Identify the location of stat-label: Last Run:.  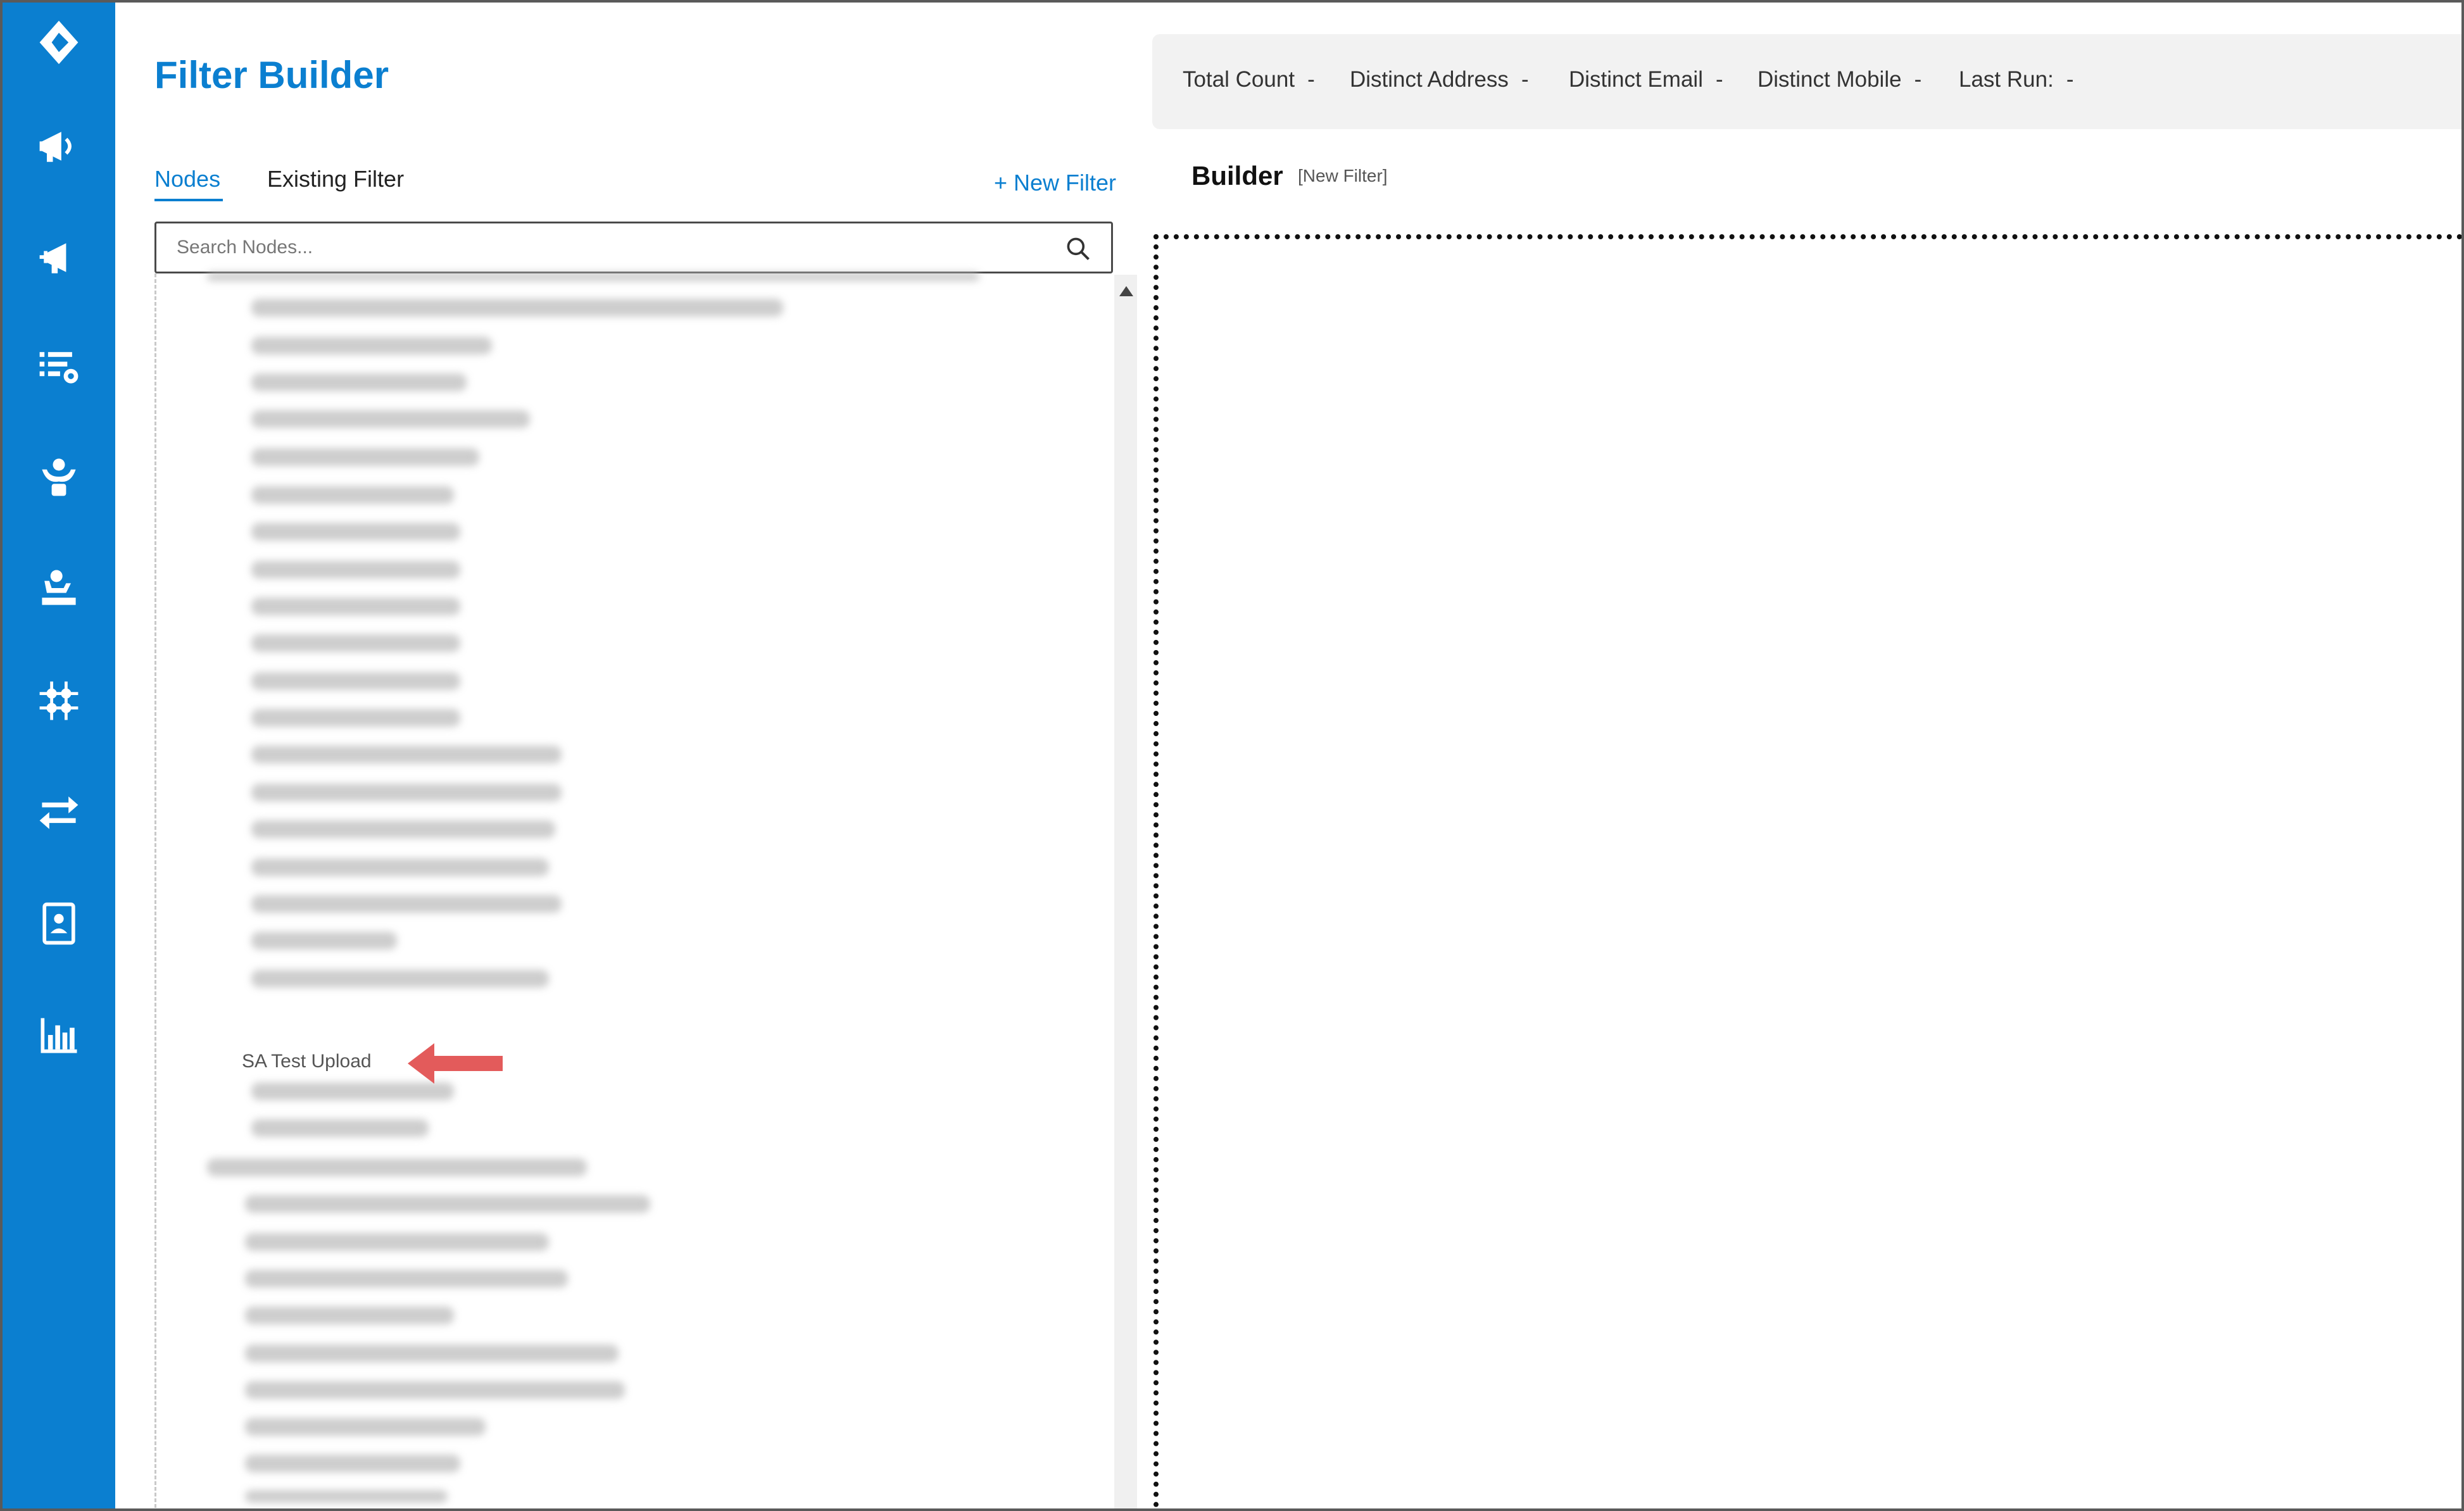
(2006, 79).